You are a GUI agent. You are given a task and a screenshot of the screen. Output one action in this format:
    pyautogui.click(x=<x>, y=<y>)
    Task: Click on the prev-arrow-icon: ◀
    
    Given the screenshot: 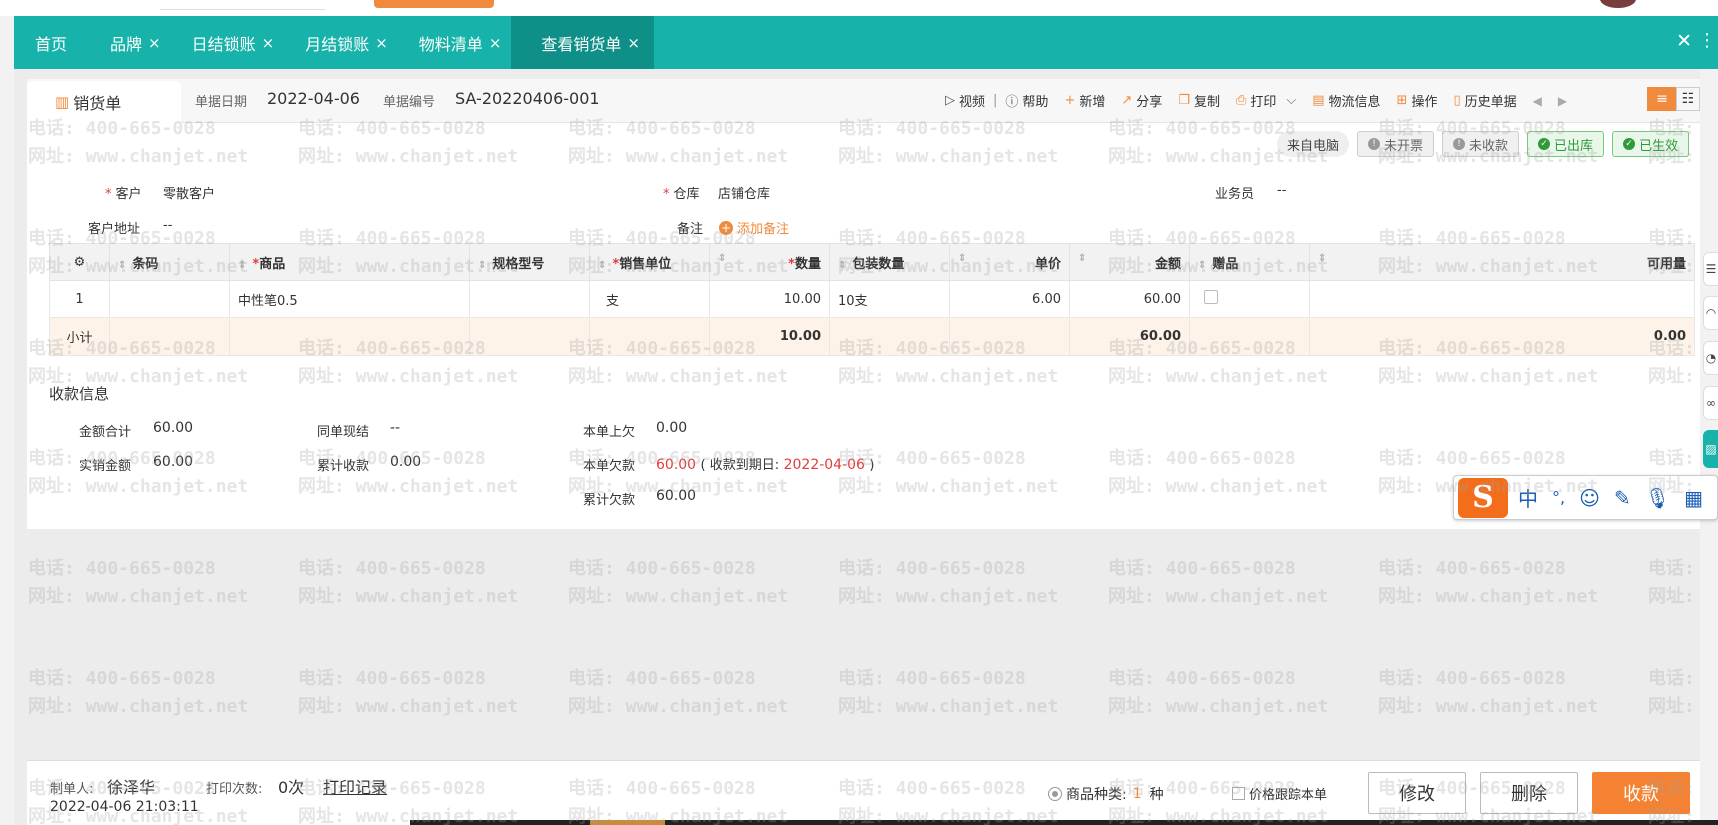 What is the action you would take?
    pyautogui.click(x=1537, y=101)
    